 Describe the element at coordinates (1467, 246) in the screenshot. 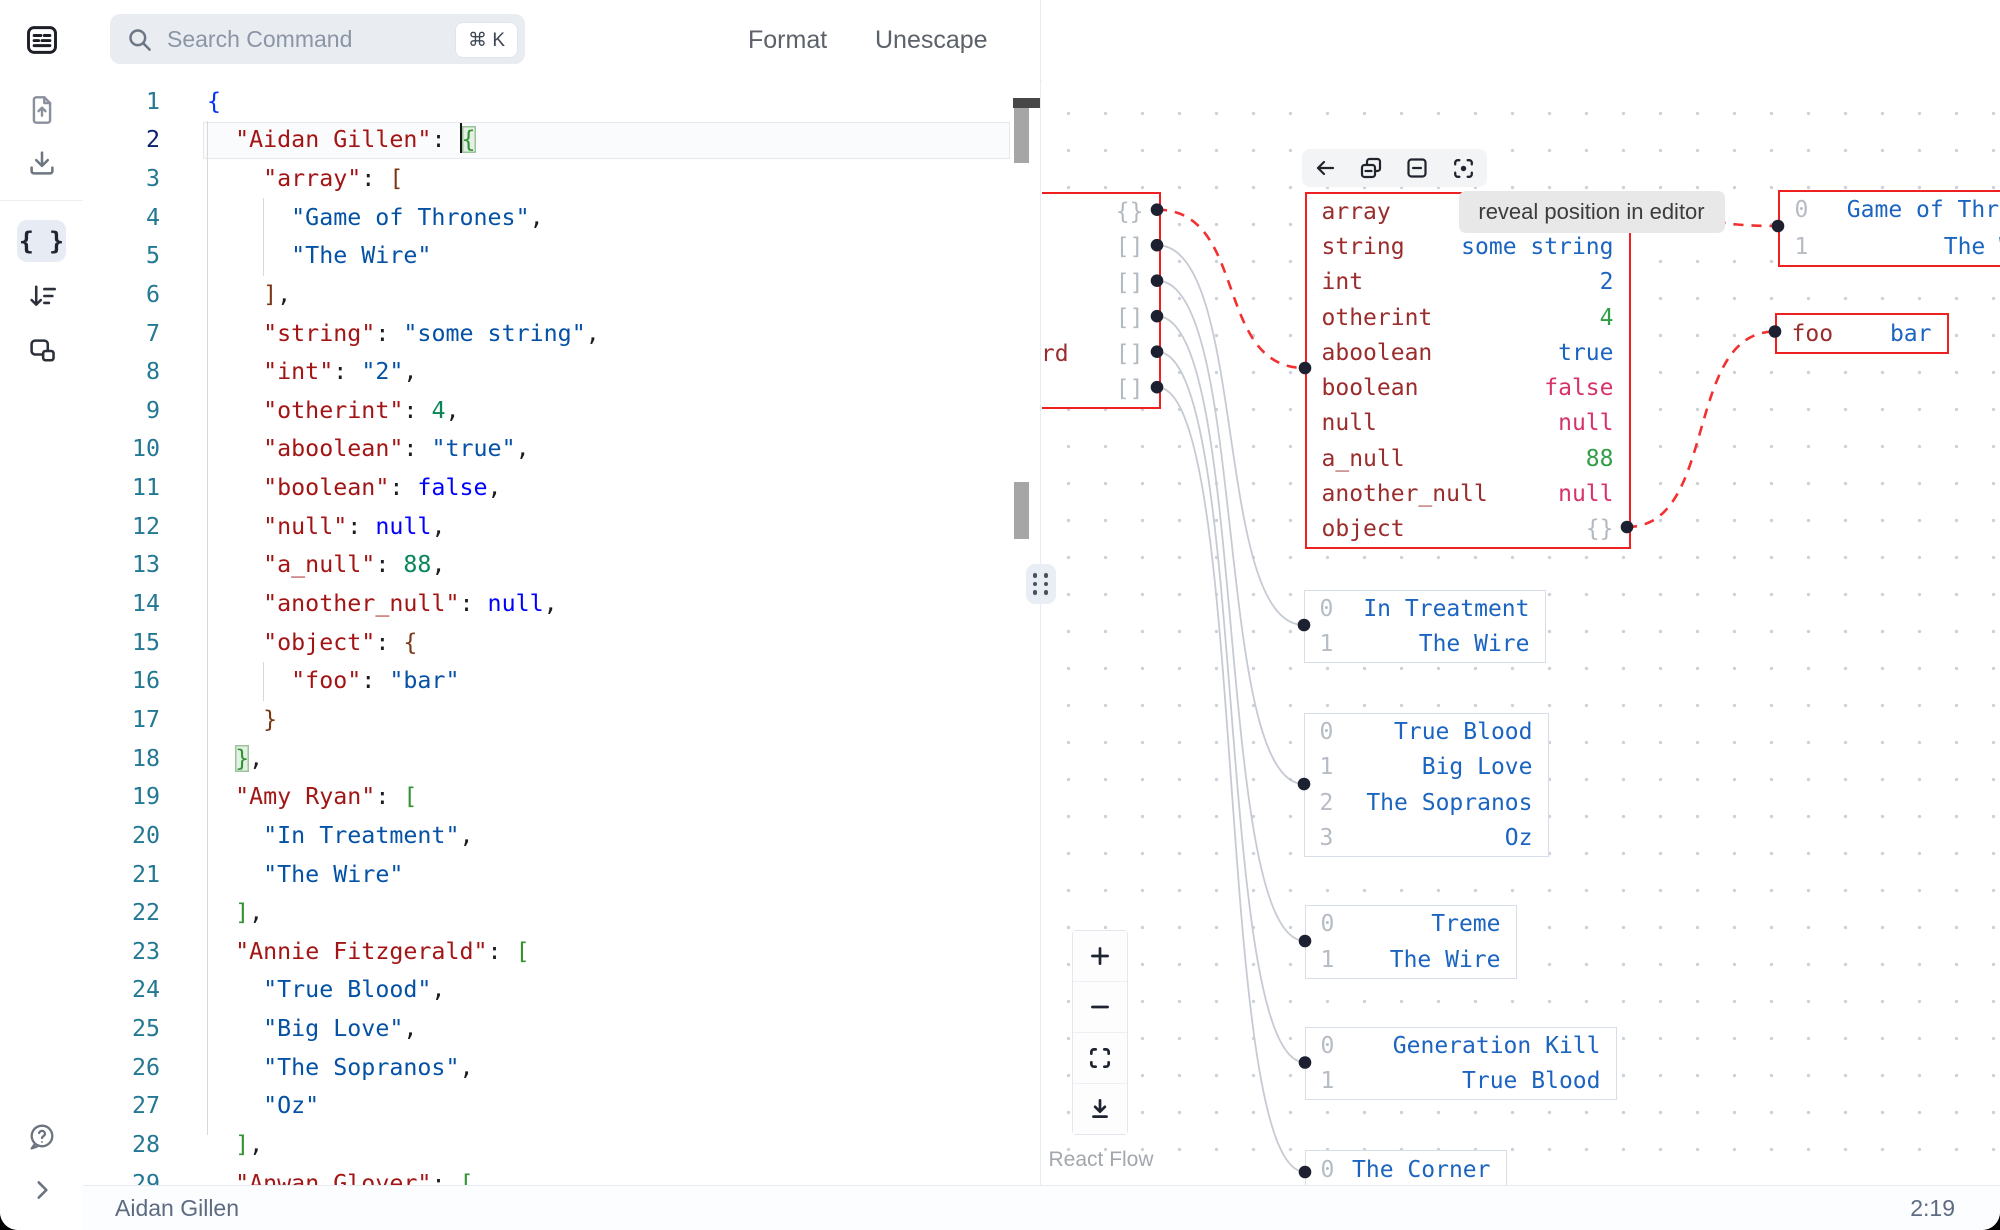

I see `node-row: string some string` at that location.